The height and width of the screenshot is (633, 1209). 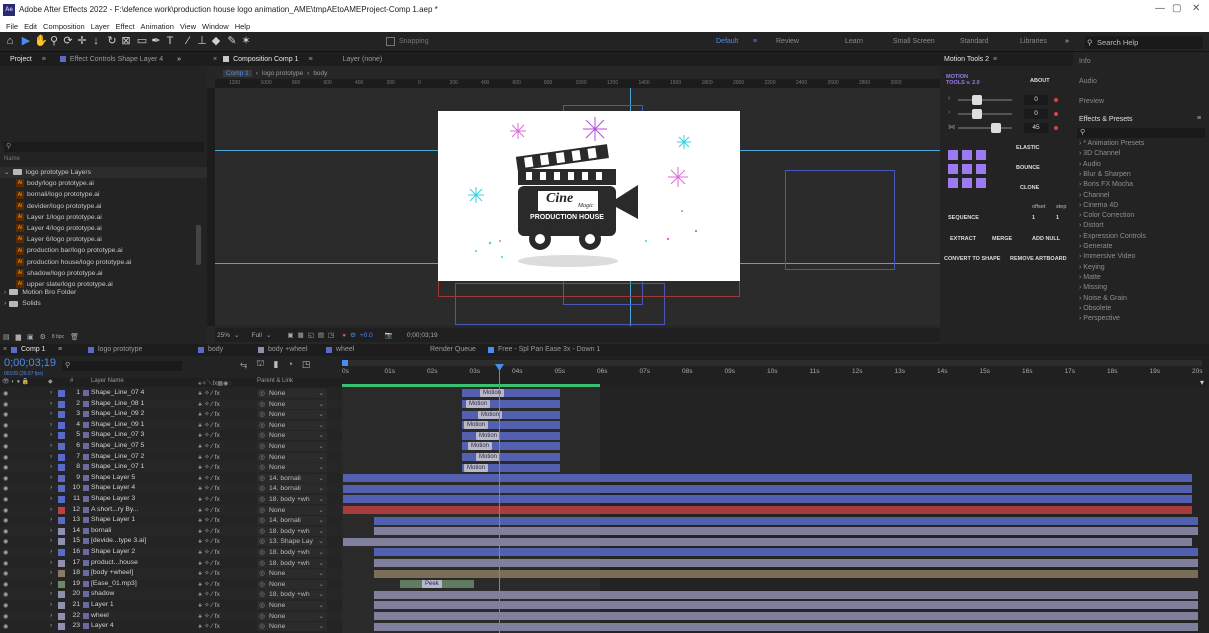 I want to click on layer-row: ◉ › 2 Shape_Line_08 1 ⚹ ✧ ∕ fx ◎ None ⌄, so click(x=171, y=404).